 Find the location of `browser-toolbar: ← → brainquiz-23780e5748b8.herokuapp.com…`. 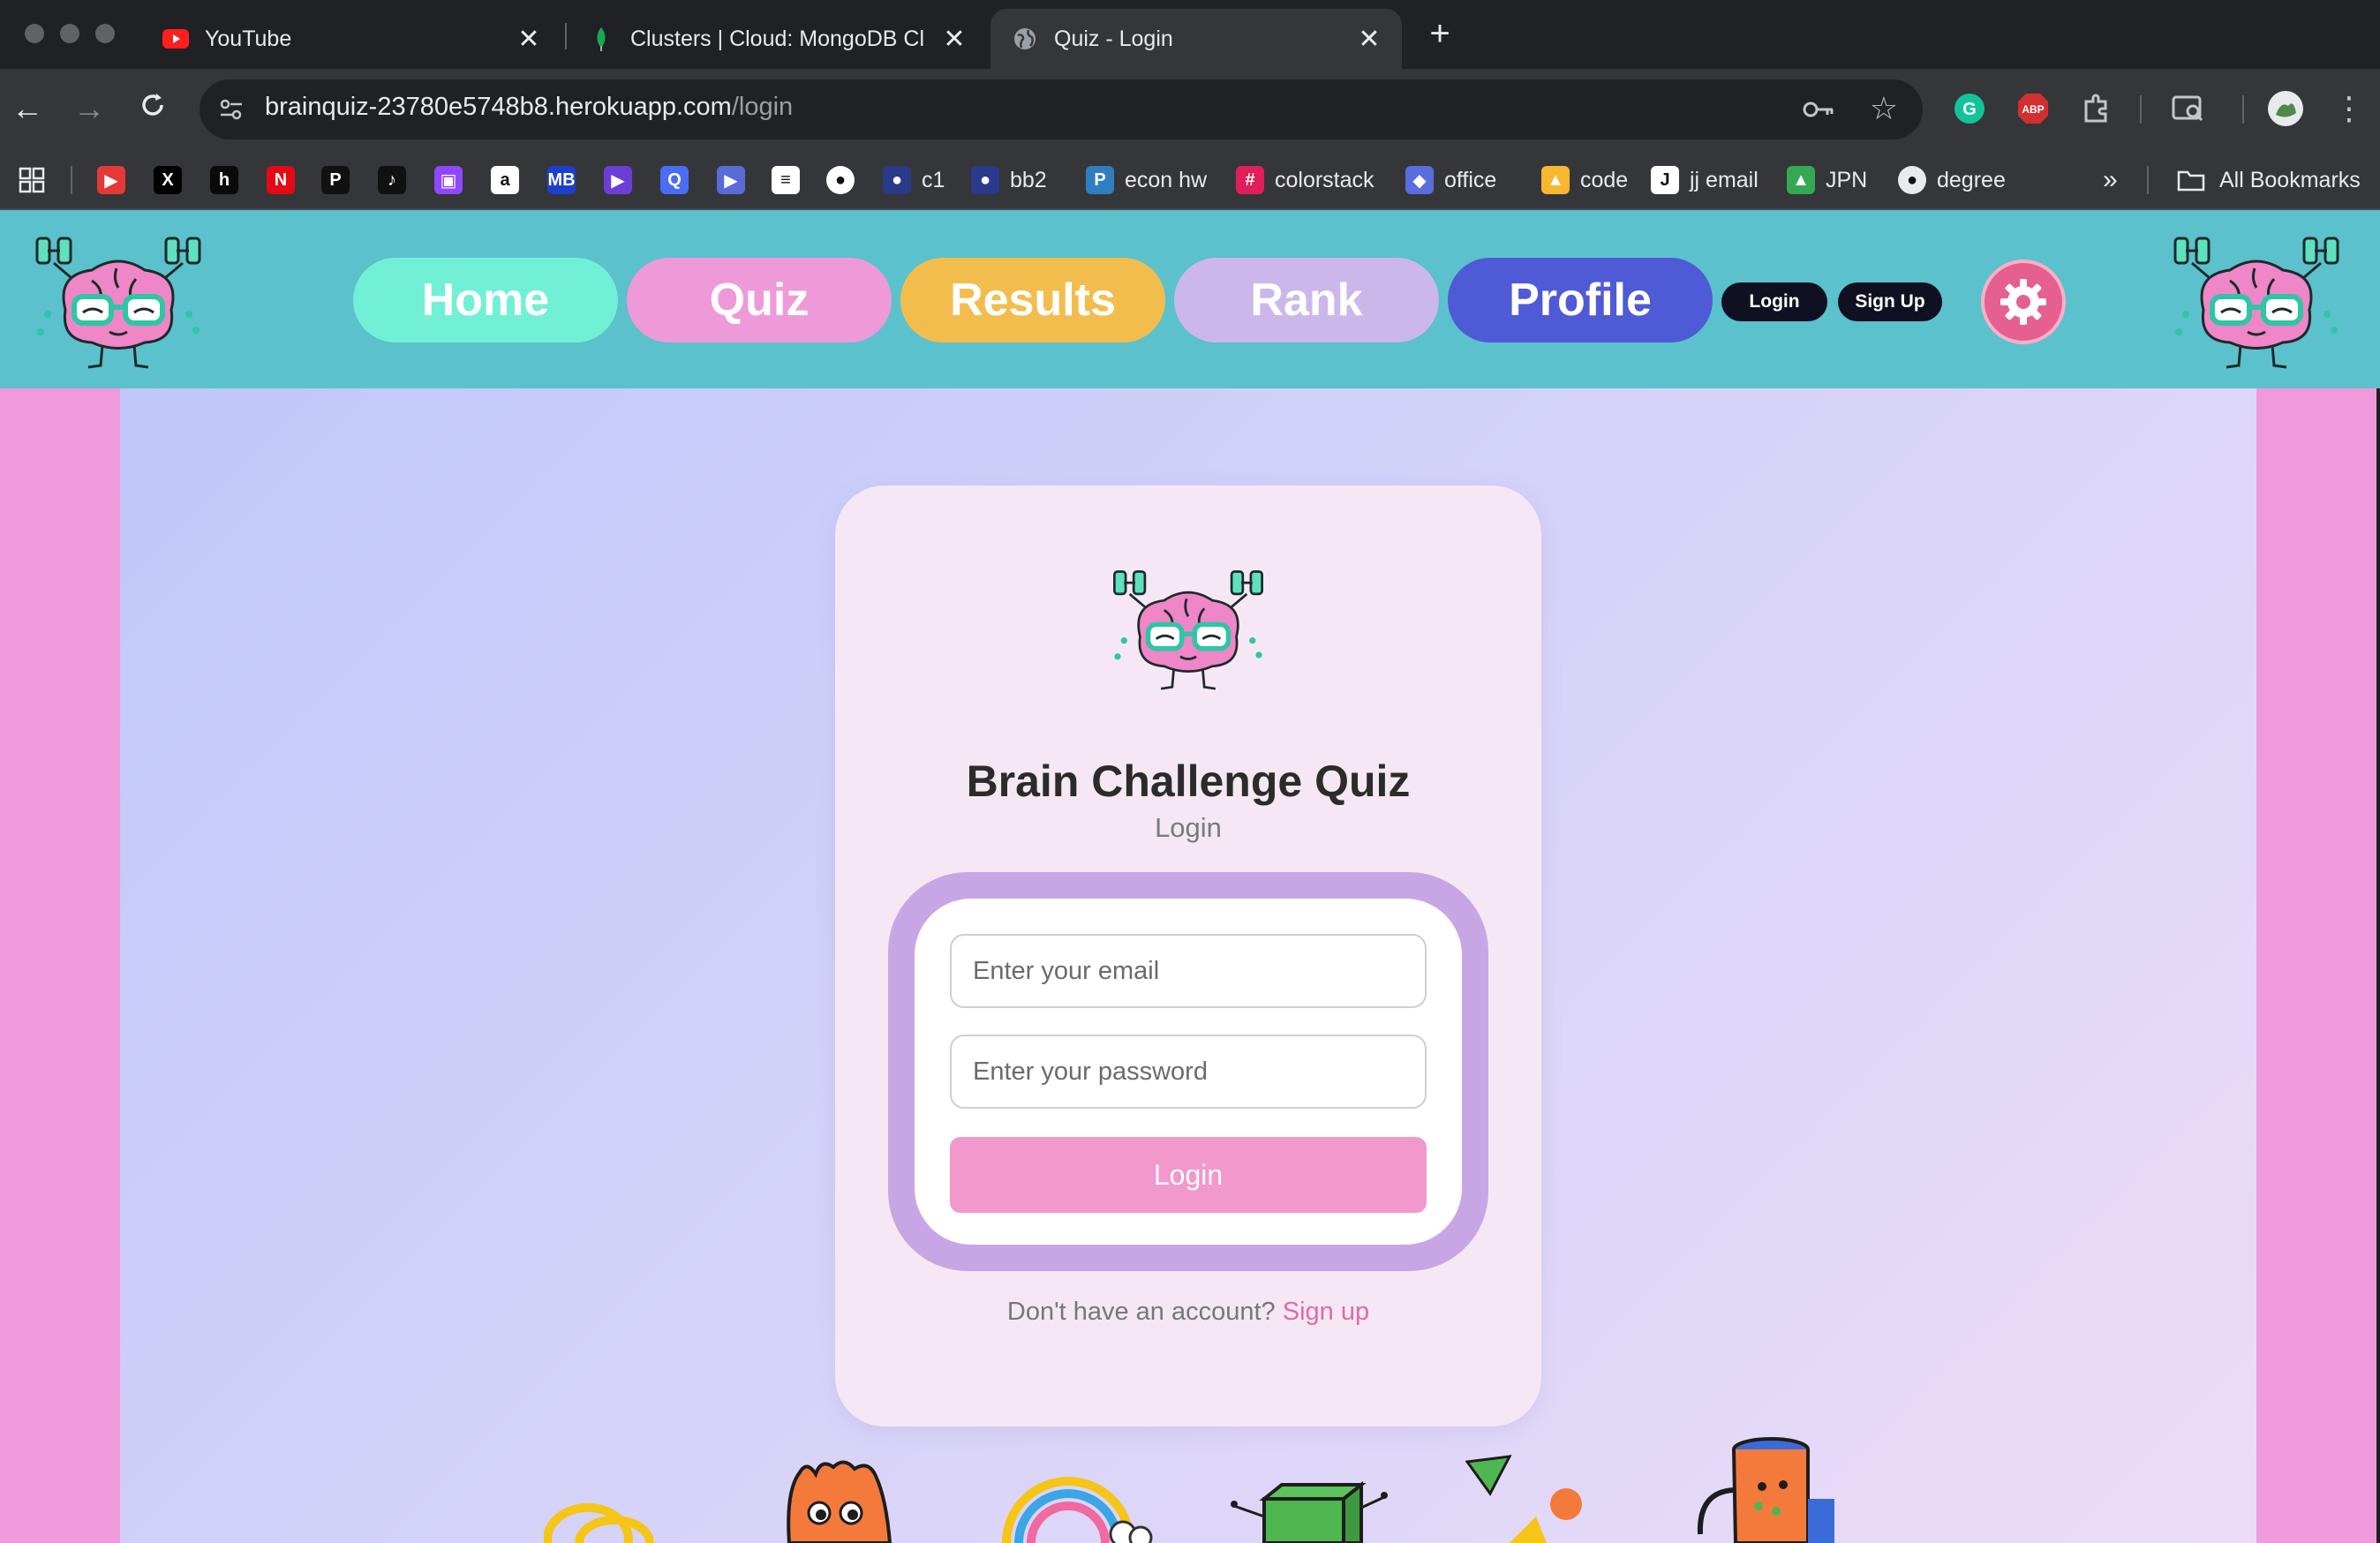

browser-toolbar: ← → brainquiz-23780e5748b8.herokuapp.com… is located at coordinates (1190, 109).